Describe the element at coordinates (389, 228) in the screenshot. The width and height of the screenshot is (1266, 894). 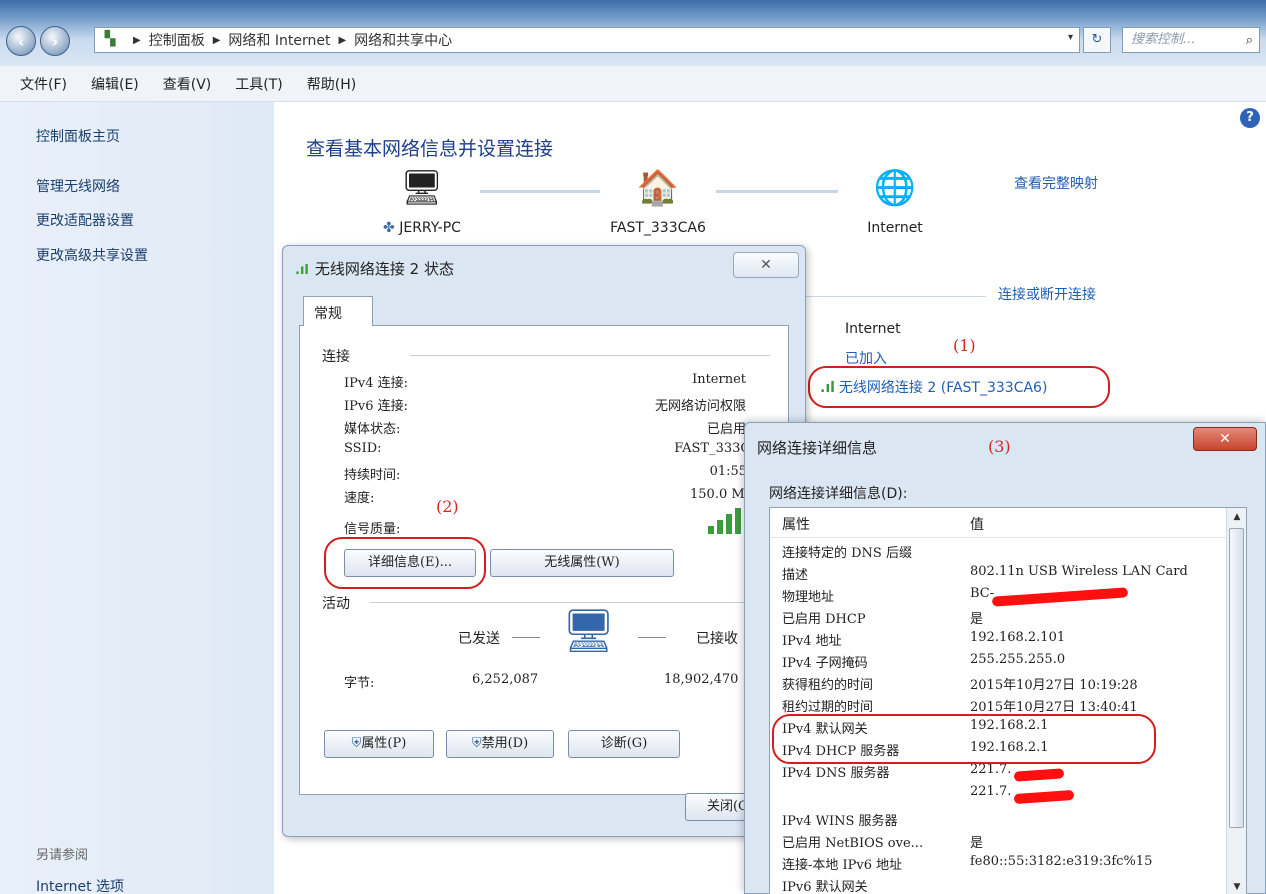
I see `network-share-icon: ✤` at that location.